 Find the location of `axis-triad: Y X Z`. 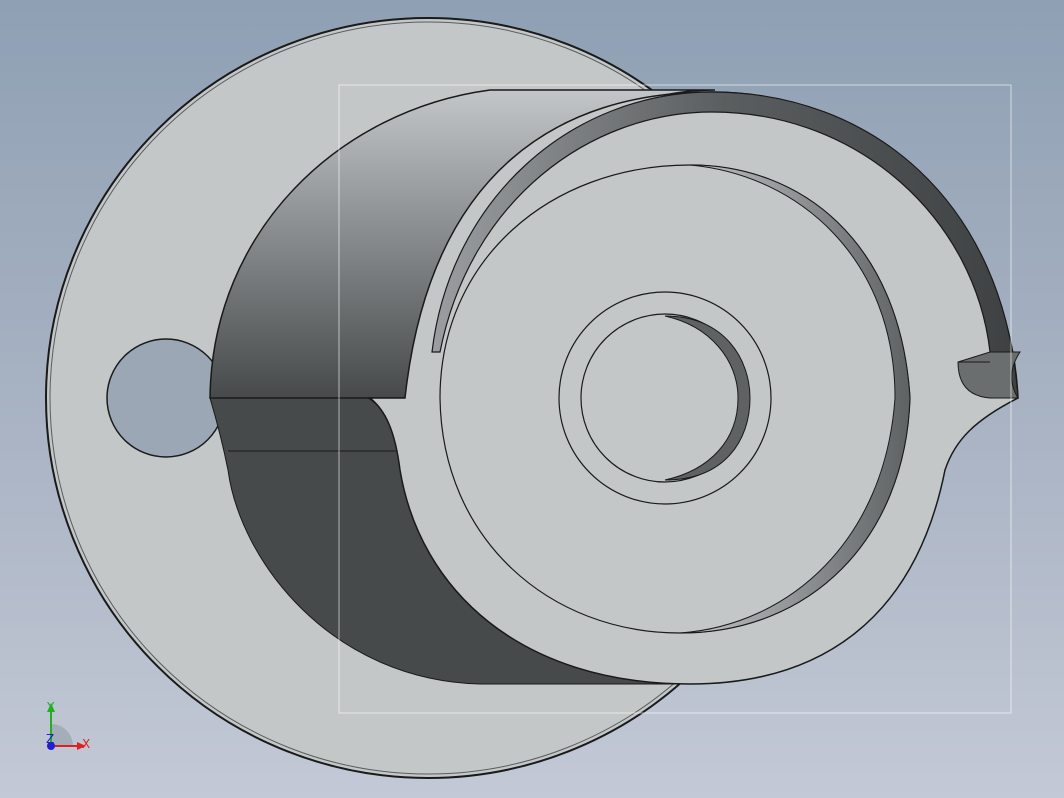

axis-triad: Y X Z is located at coordinates (68, 725).